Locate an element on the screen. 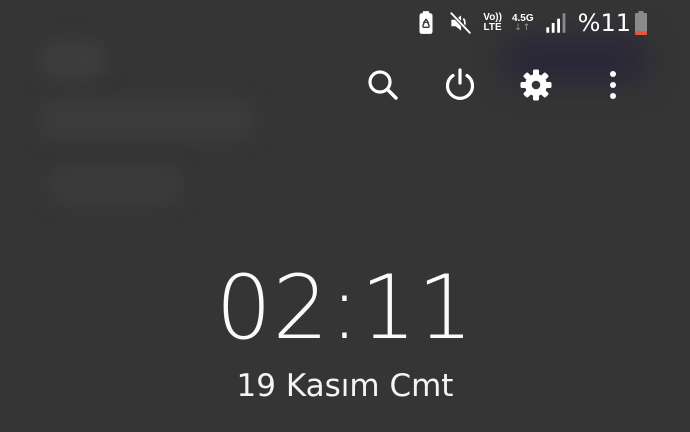 The height and width of the screenshot is (432, 690). search-icon is located at coordinates (383, 85).